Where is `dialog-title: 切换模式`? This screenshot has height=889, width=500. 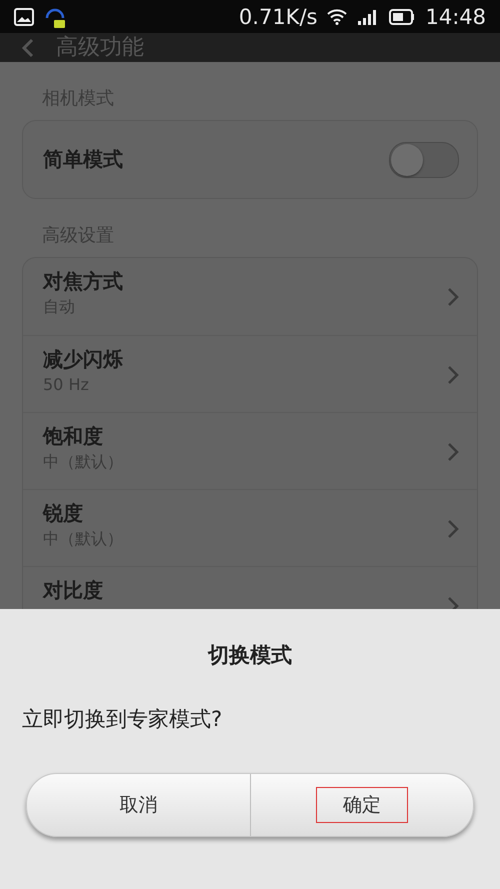 dialog-title: 切换模式 is located at coordinates (249, 655).